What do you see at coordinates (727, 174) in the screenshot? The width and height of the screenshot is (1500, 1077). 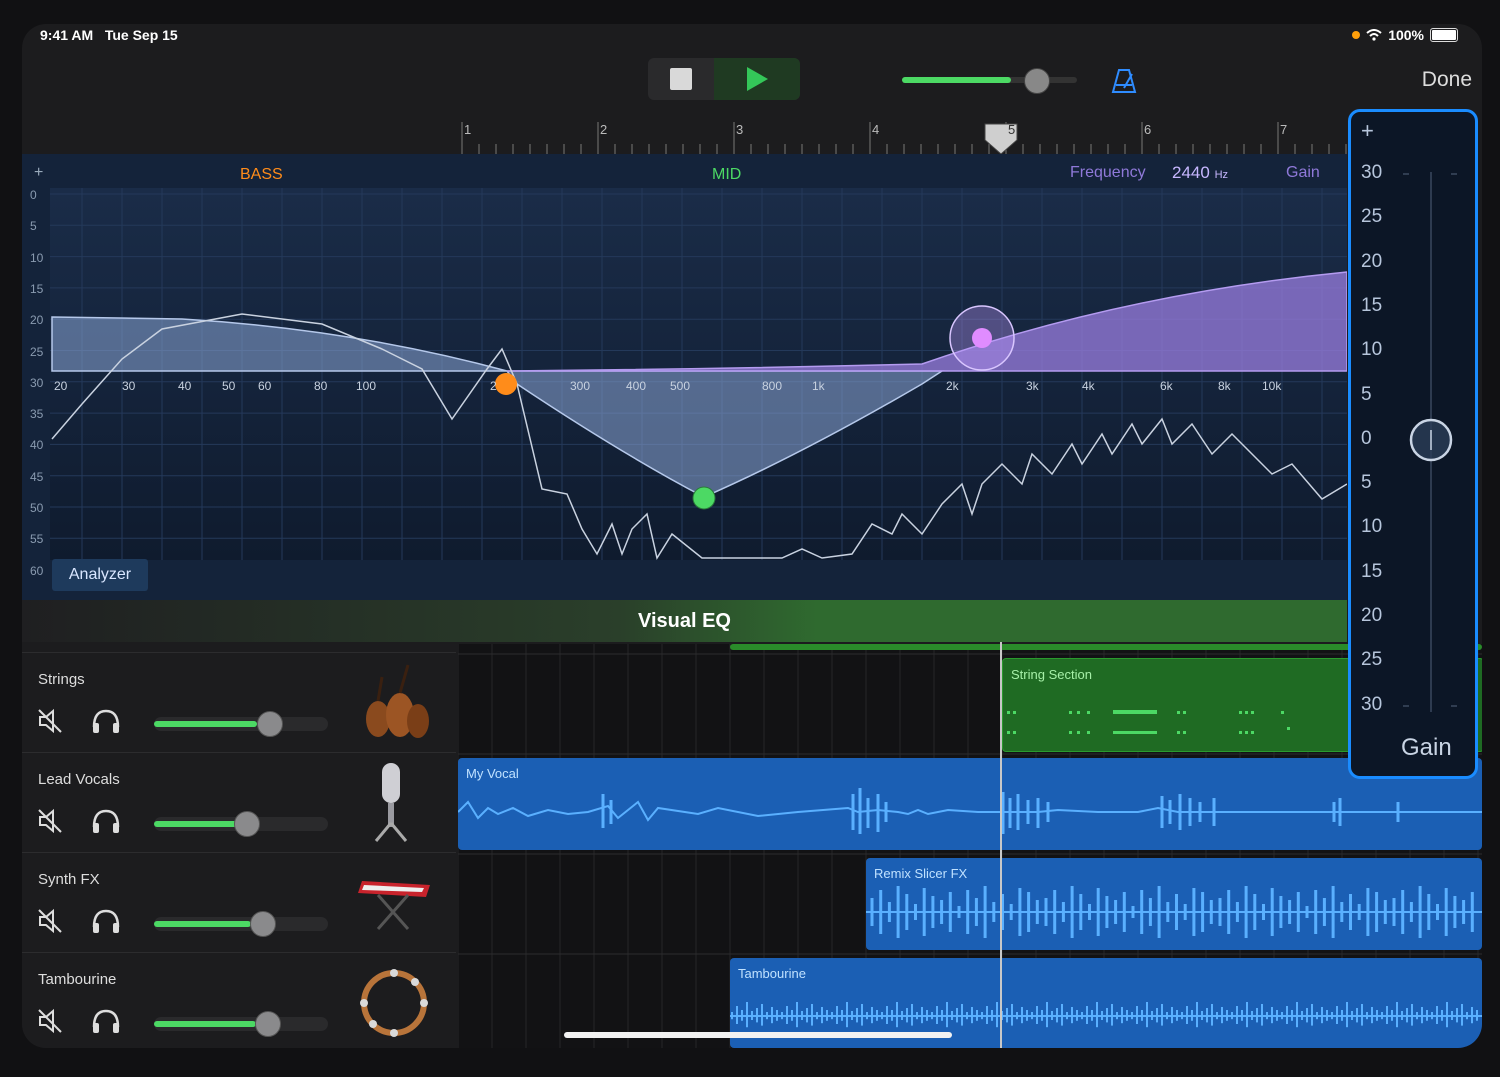 I see `mid-label: MID` at bounding box center [727, 174].